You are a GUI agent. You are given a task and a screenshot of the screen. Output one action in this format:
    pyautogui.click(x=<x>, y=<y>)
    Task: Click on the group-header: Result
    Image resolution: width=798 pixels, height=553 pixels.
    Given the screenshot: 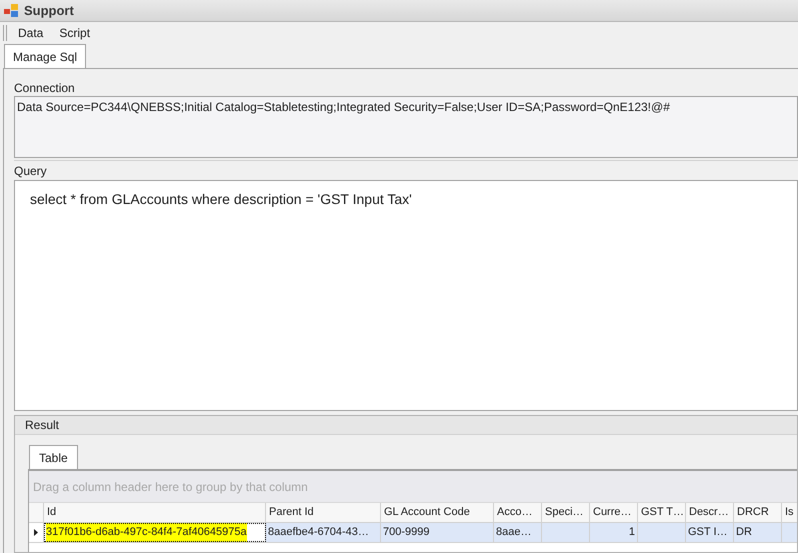 What is the action you would take?
    pyautogui.click(x=406, y=425)
    